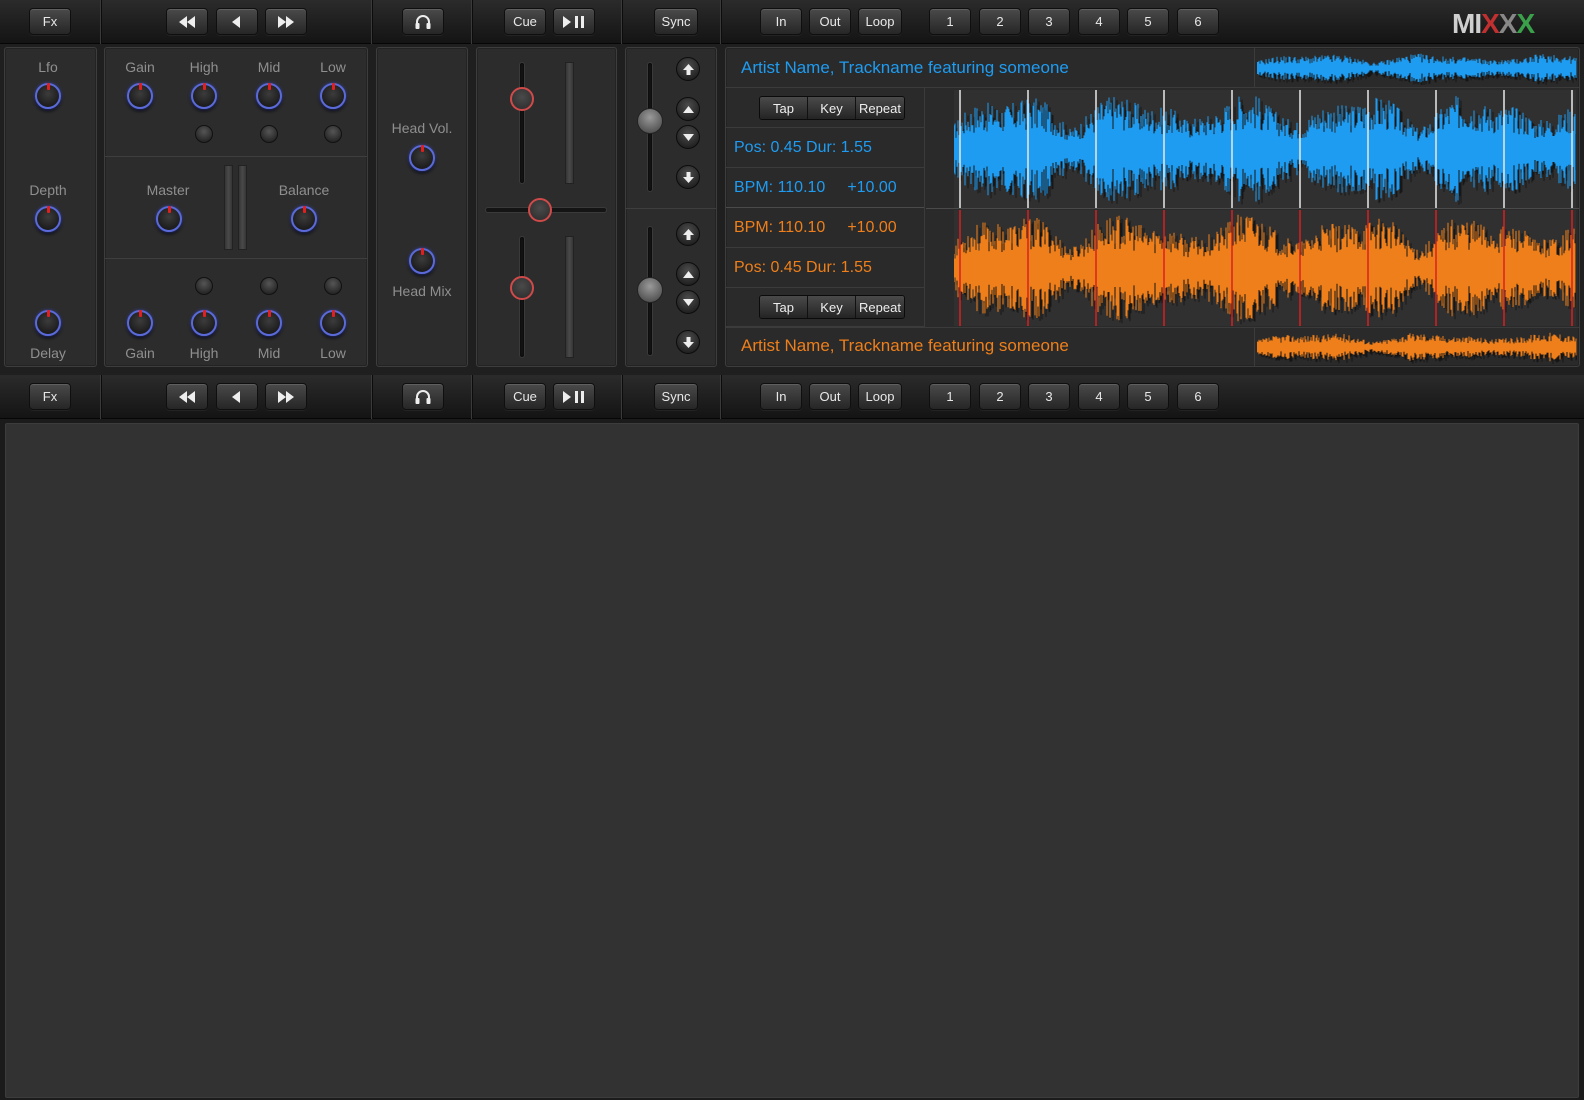  What do you see at coordinates (48, 323) in the screenshot?
I see `delay-knob` at bounding box center [48, 323].